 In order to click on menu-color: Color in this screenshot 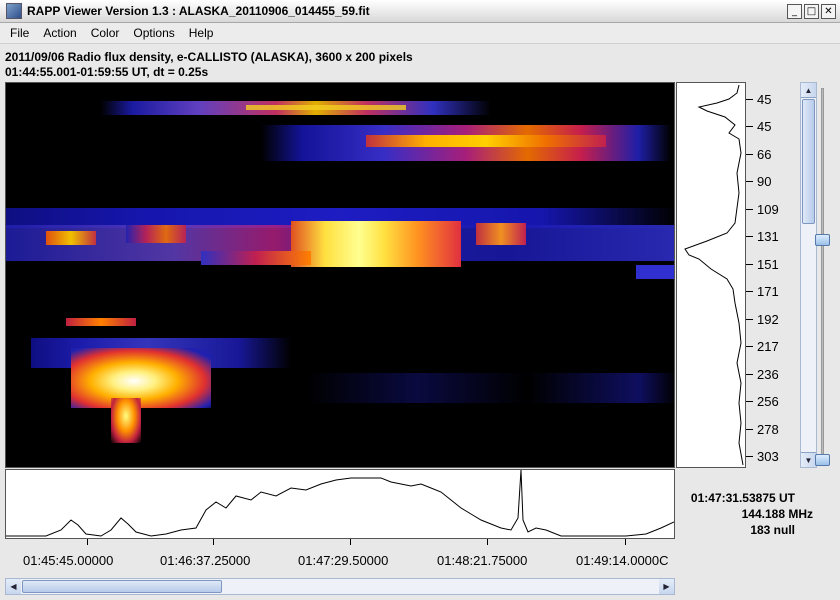, I will do `click(105, 33)`.